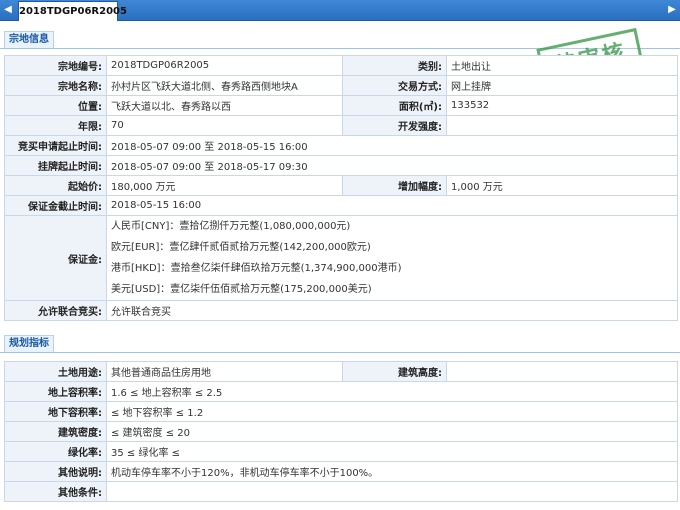  What do you see at coordinates (392, 145) in the screenshot?
I see `bid-period: 2018-05-07 09:00 至 2018-05-15 16:00` at bounding box center [392, 145].